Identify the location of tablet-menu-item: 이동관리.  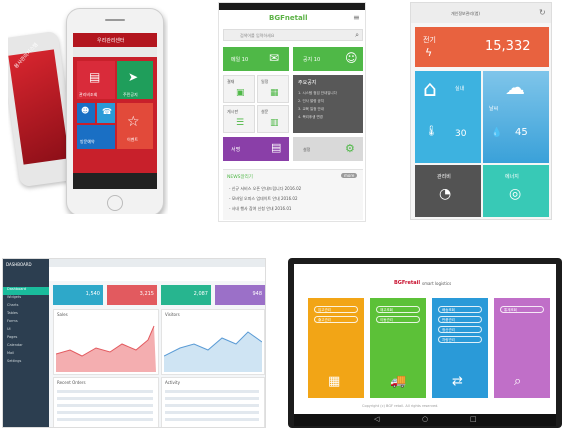
(398, 319).